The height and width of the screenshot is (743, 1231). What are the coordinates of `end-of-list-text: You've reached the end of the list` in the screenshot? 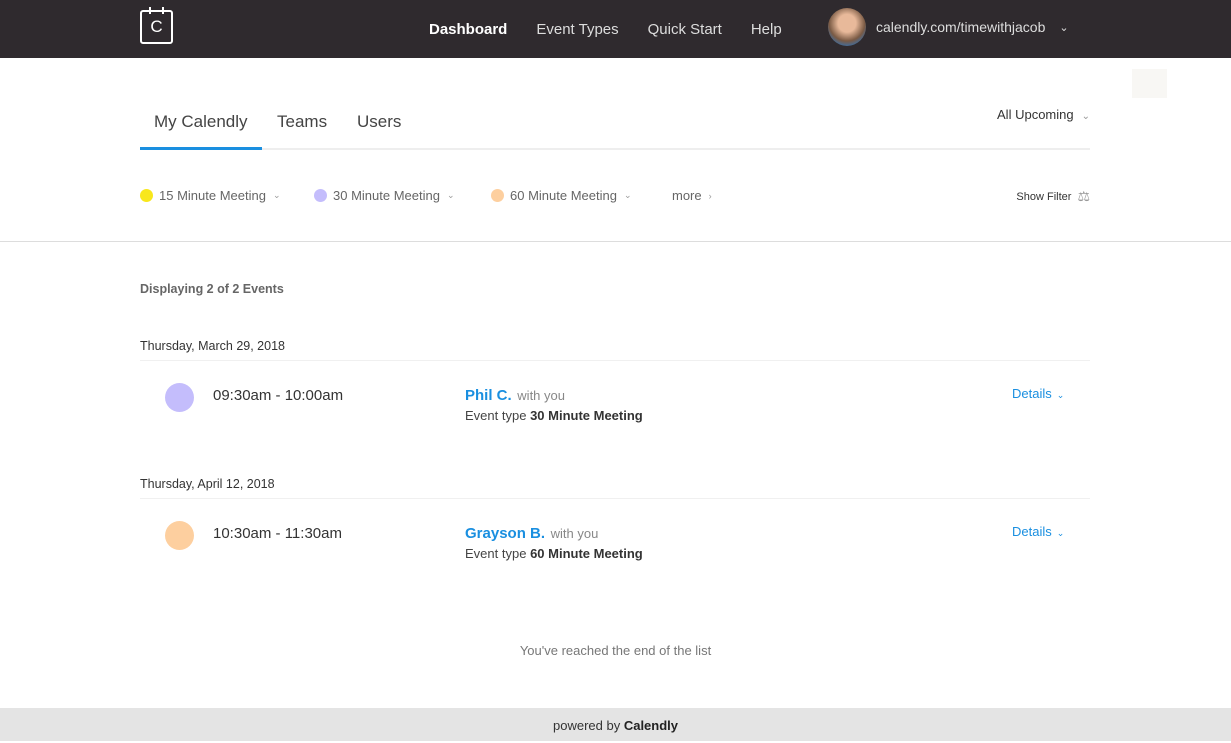 It's located at (615, 650).